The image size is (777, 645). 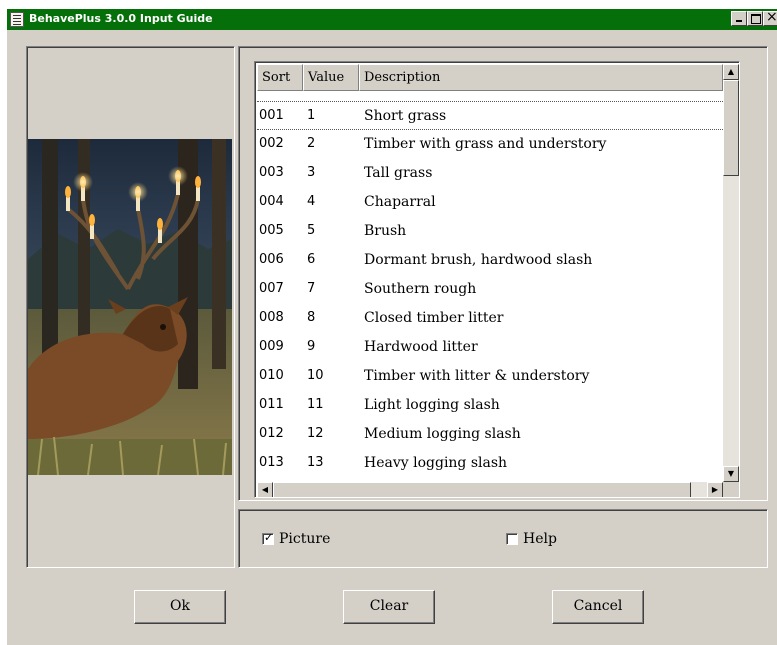 What do you see at coordinates (305, 539) in the screenshot?
I see `picture-label: Picture` at bounding box center [305, 539].